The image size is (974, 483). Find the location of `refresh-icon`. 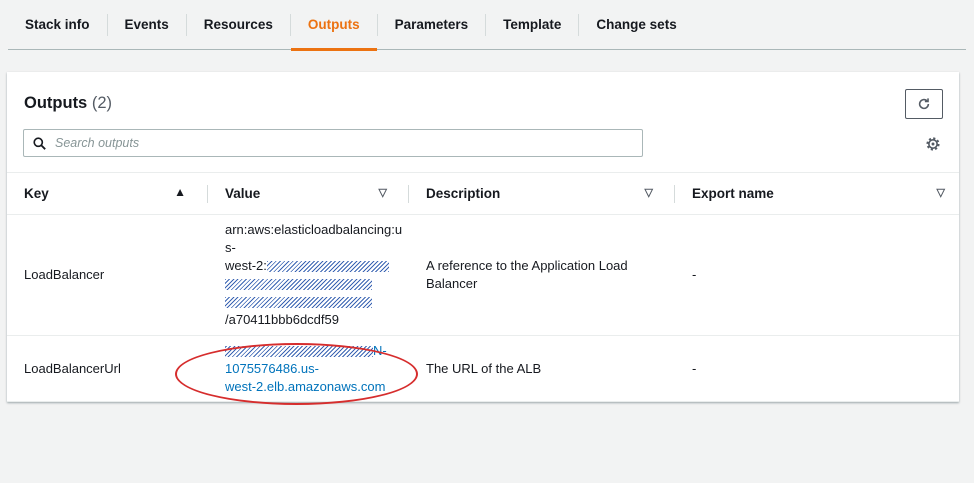

refresh-icon is located at coordinates (924, 104).